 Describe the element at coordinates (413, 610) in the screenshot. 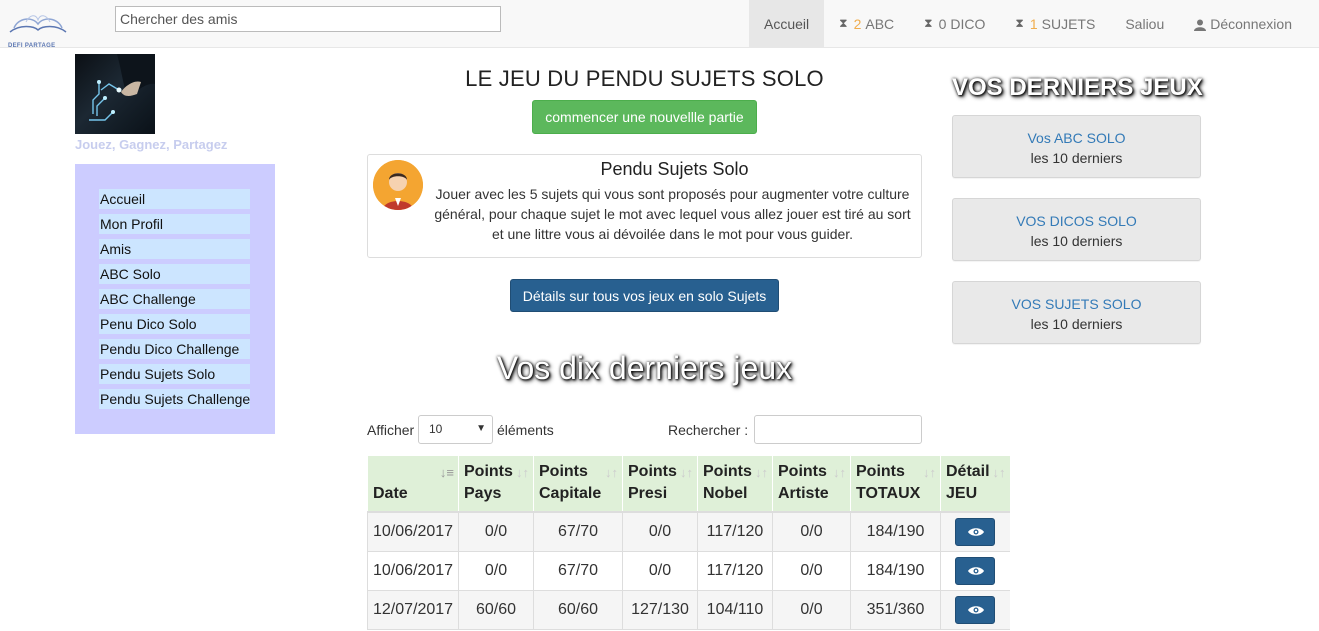

I see `cell-date: 12/07/2017` at that location.